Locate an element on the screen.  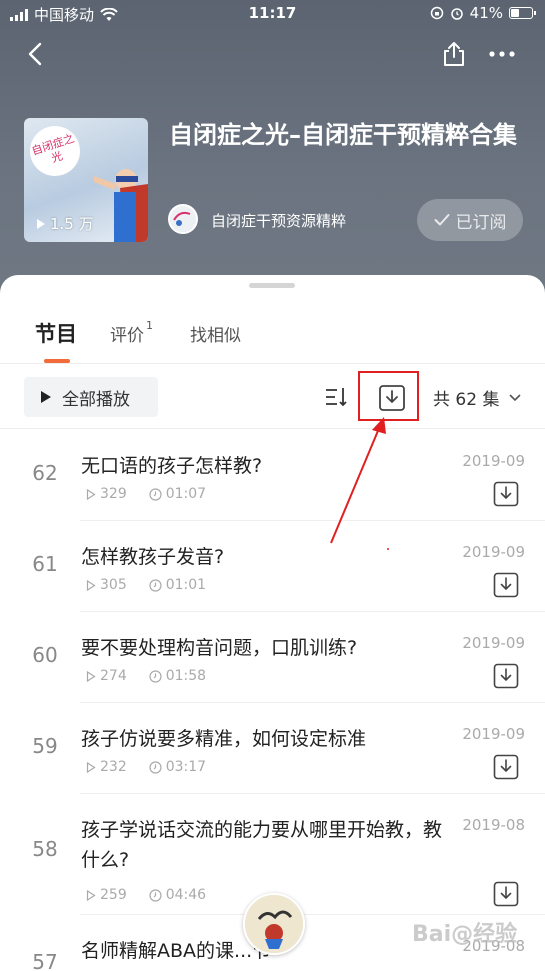
subscribe-label: 已订阅 is located at coordinates (481, 222).